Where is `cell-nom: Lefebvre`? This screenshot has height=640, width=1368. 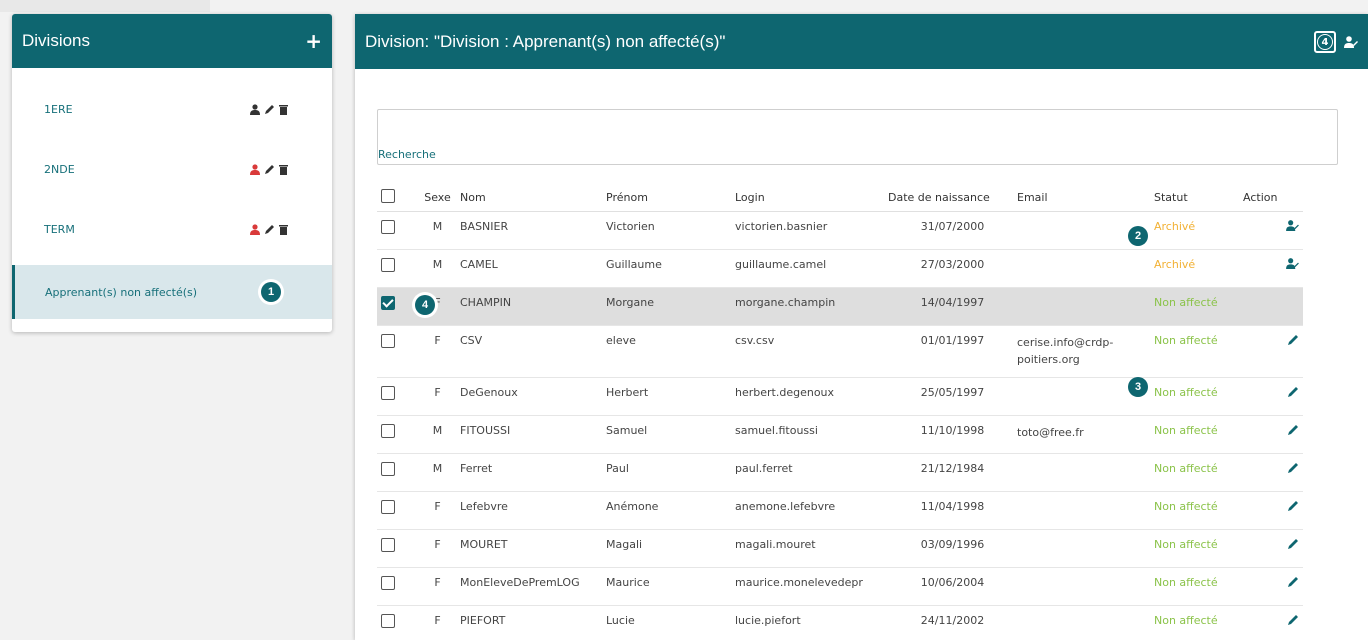
cell-nom: Lefebvre is located at coordinates (533, 510).